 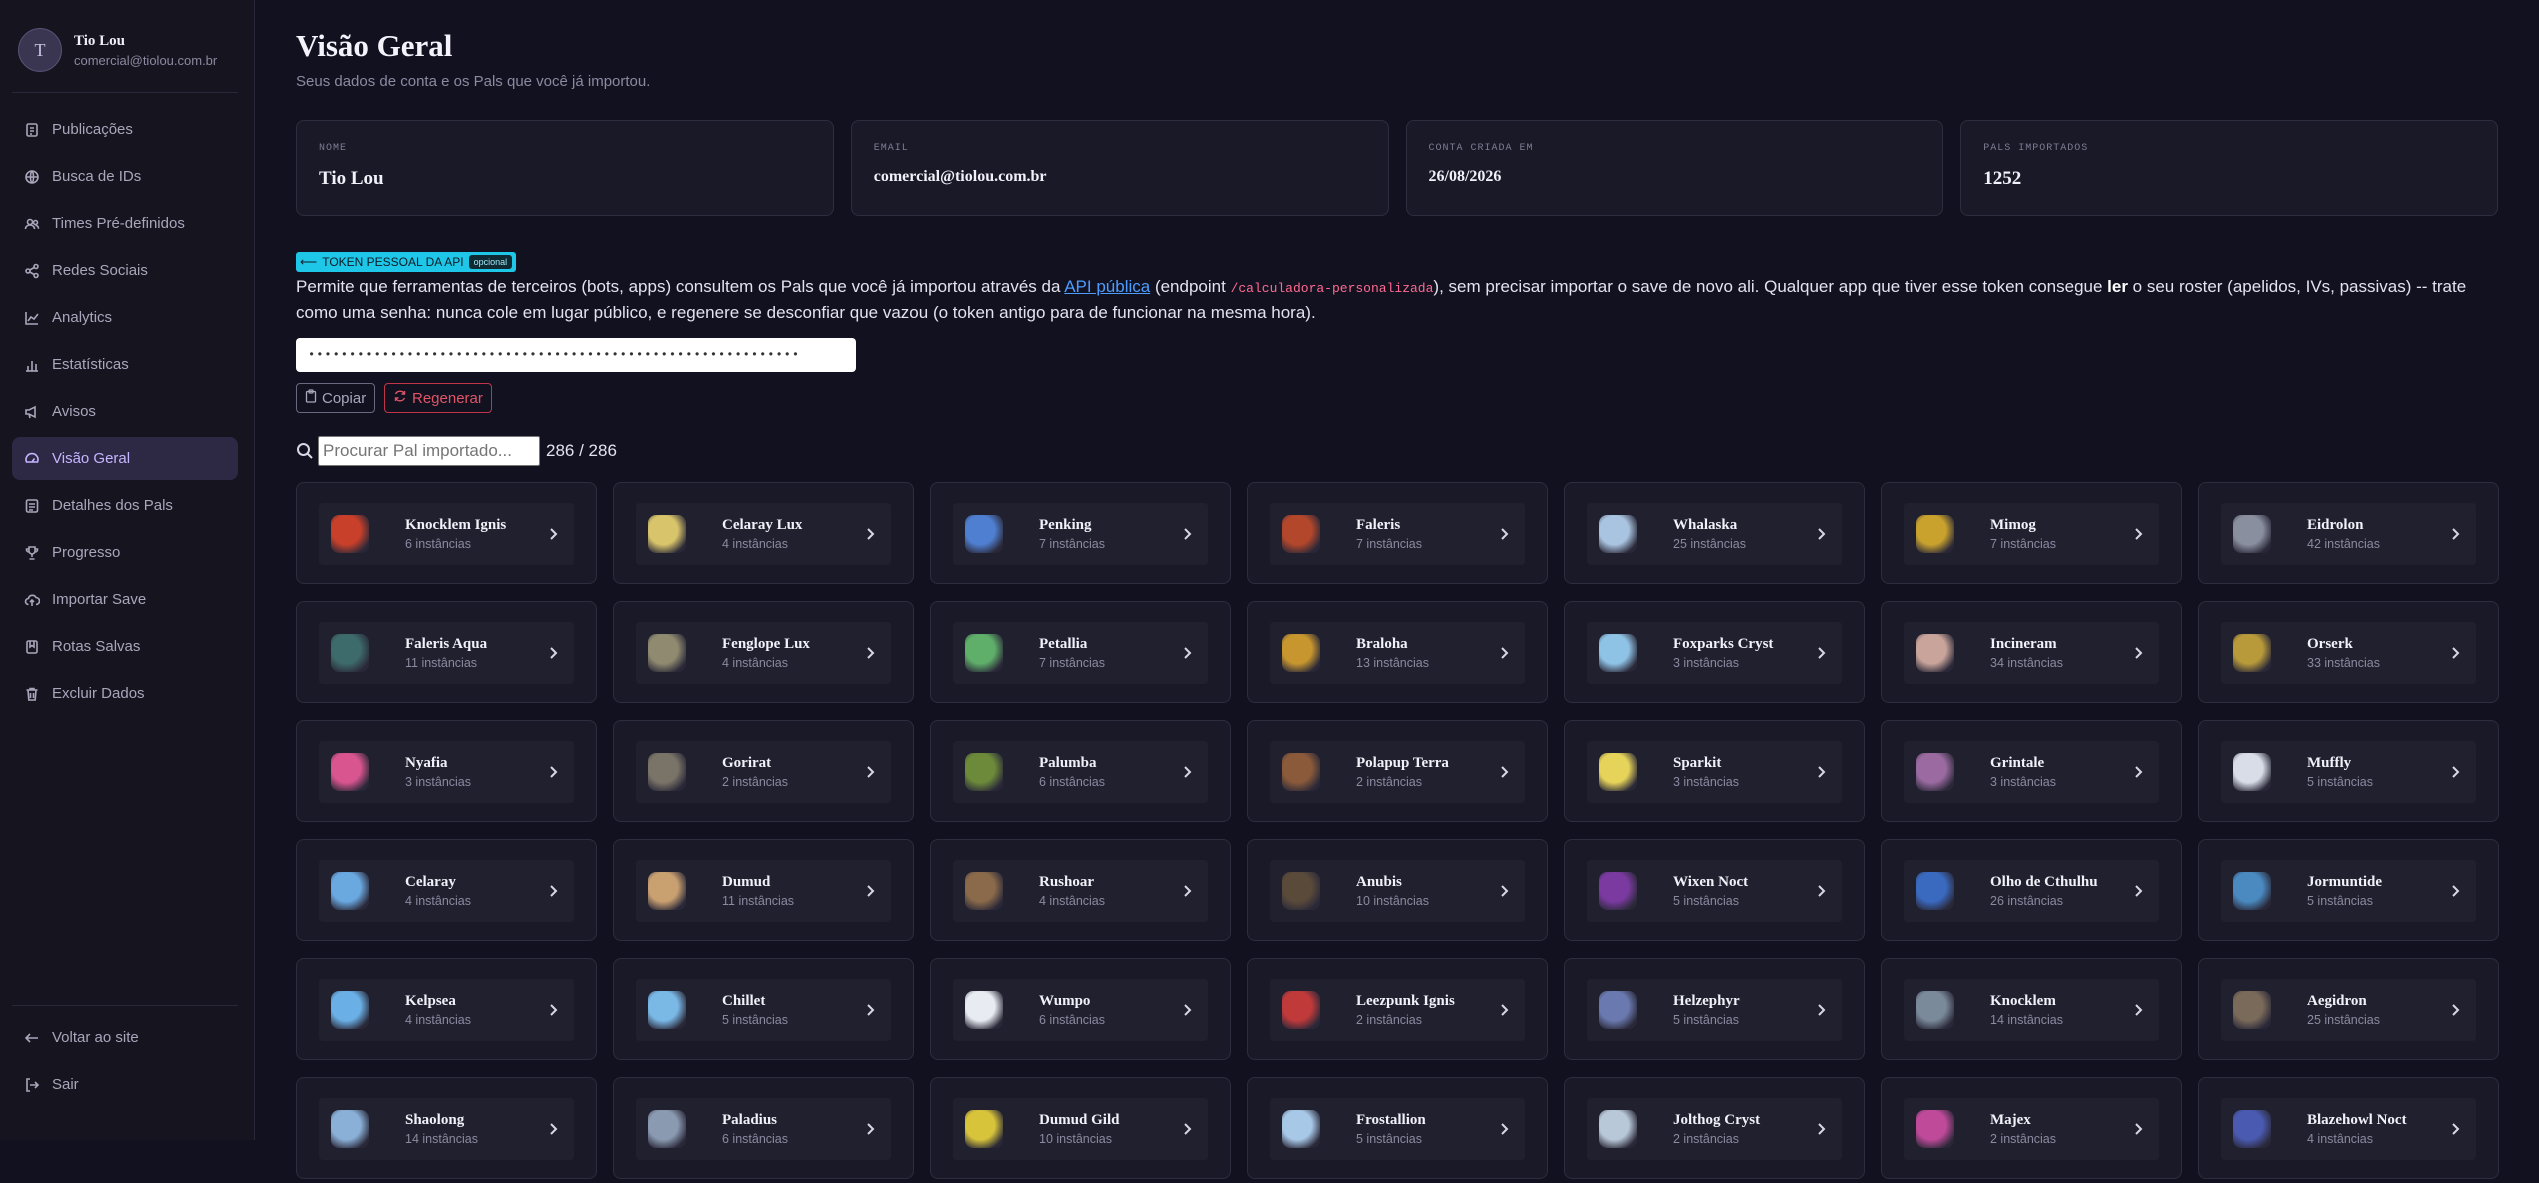 I want to click on pal-card: Olho de Cthulhu 26 instâncias, so click(x=2031, y=890).